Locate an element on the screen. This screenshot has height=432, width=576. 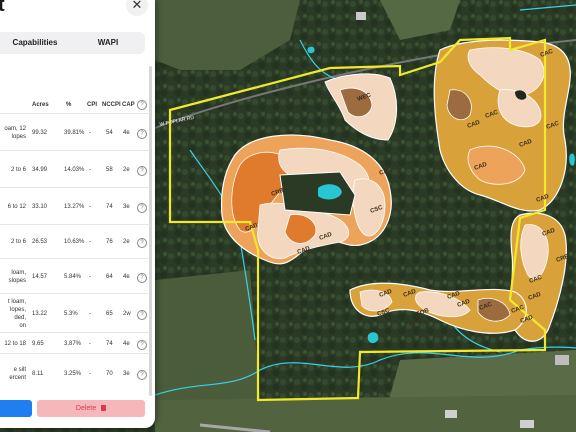
acres-value: 33.10 is located at coordinates (40, 207).